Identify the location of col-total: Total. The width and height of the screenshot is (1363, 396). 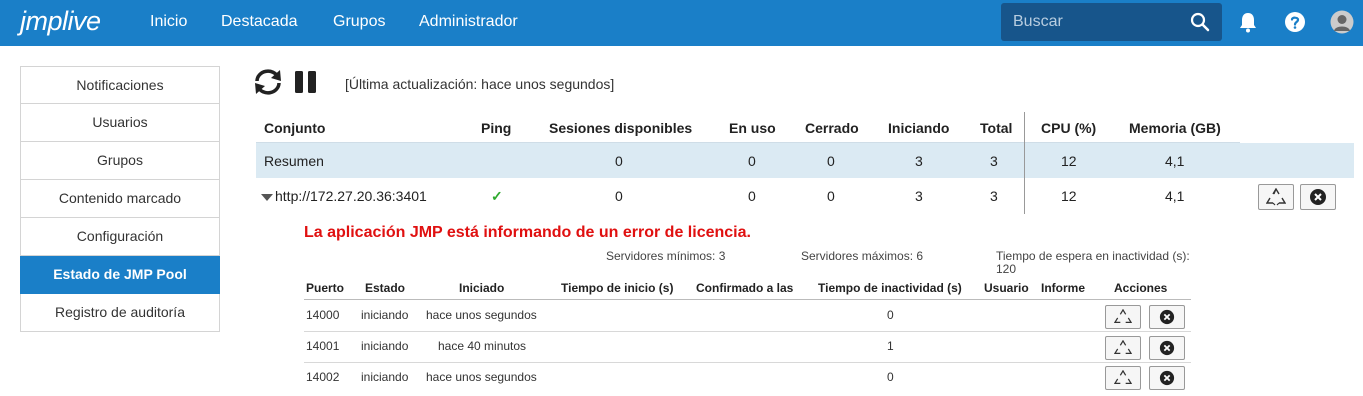
(996, 128).